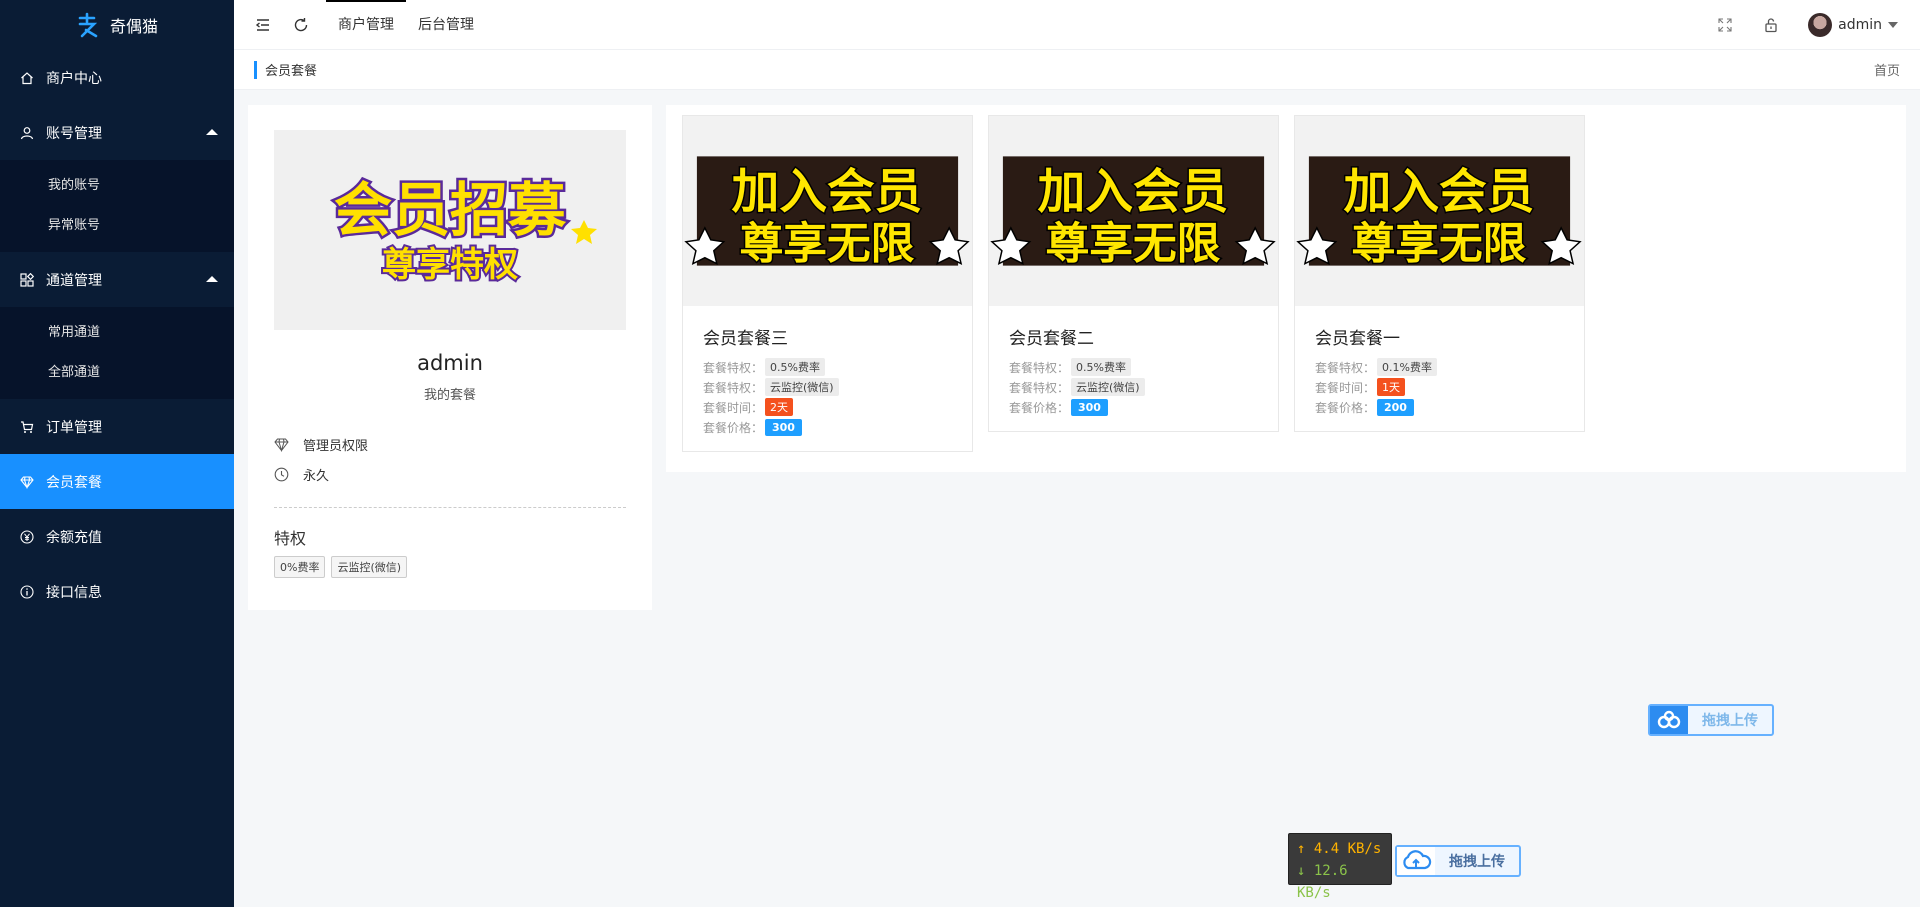 The height and width of the screenshot is (907, 1920). I want to click on app-logo: 奇偶猫, so click(117, 25).